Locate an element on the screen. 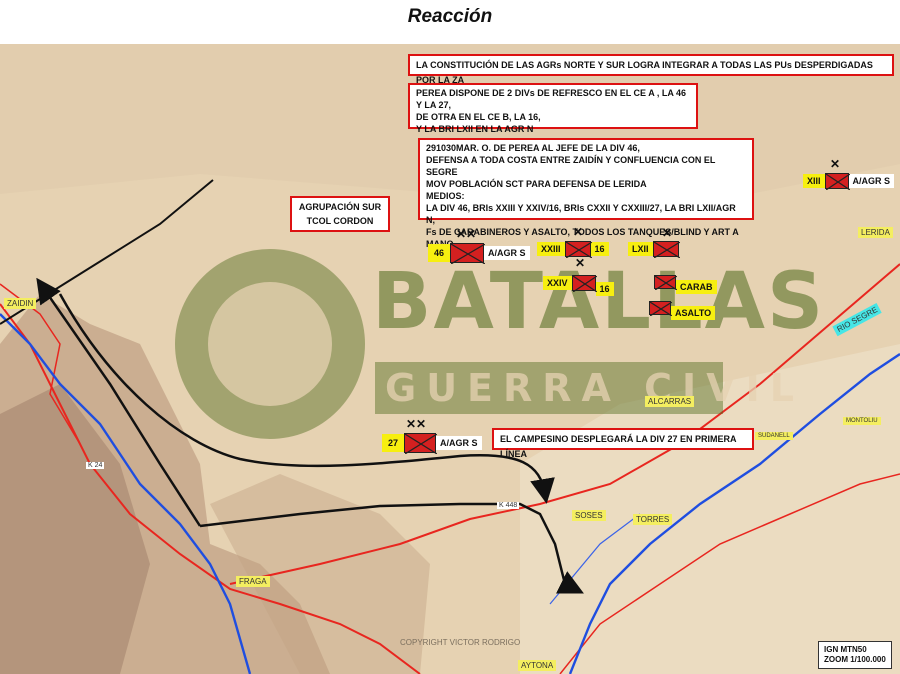 The image size is (900, 674). unit-xxiv-division: 16 is located at coordinates (604, 289).